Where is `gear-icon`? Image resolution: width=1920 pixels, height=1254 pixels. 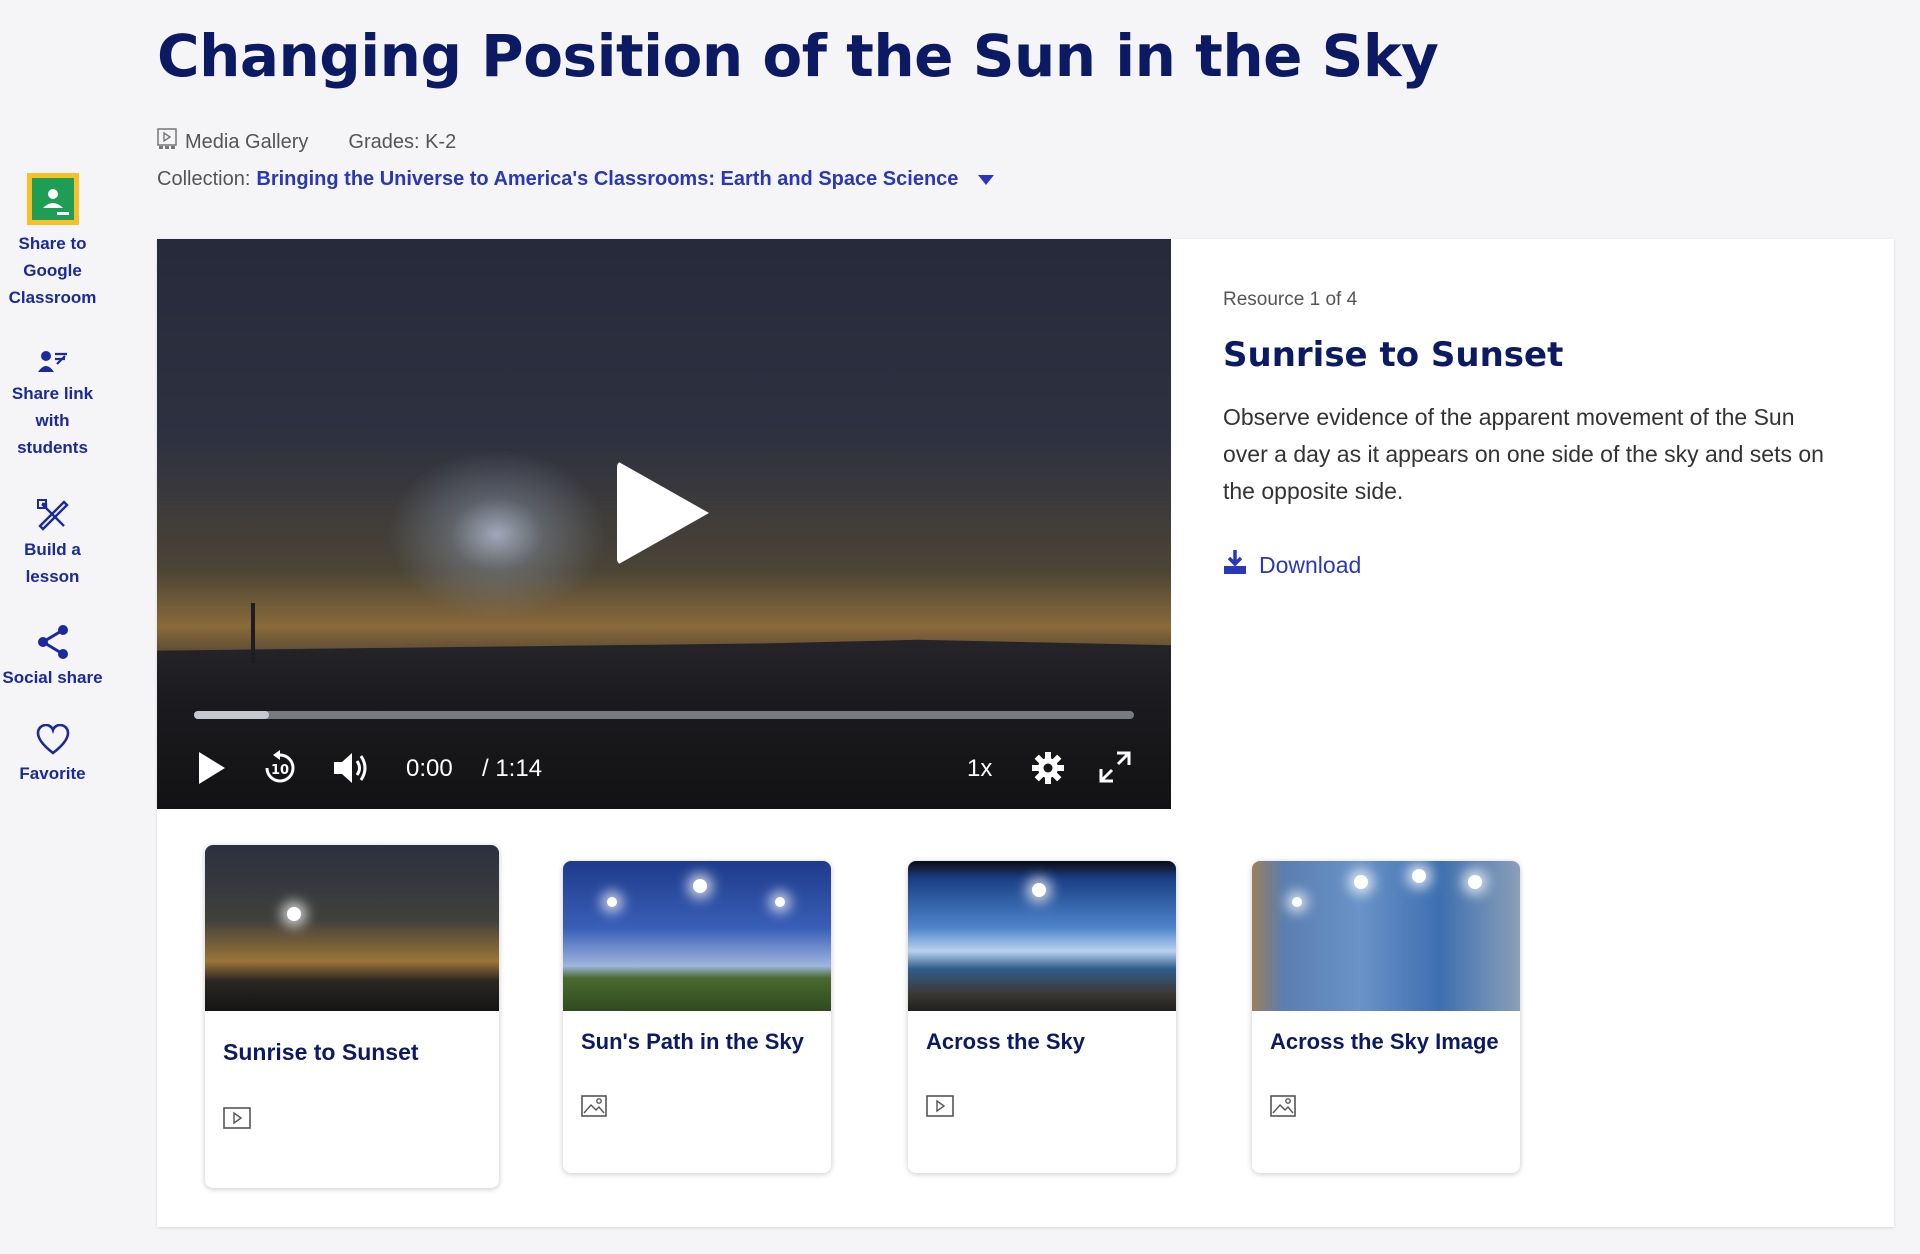
gear-icon is located at coordinates (1048, 768).